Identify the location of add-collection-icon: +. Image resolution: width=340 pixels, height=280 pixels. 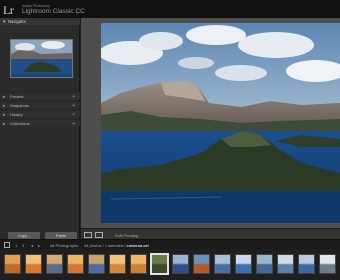
(73, 124).